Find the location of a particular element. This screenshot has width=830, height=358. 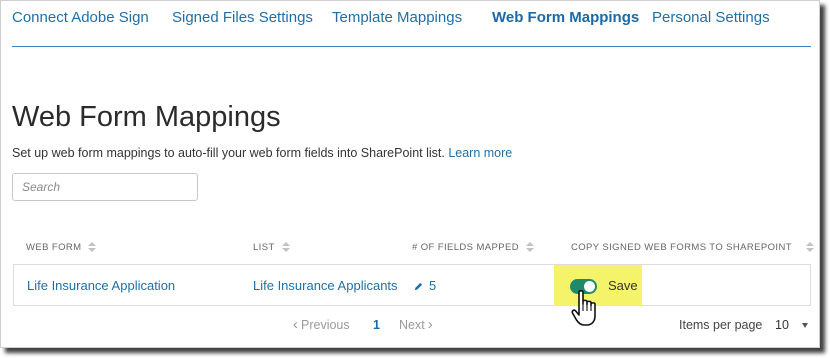

learn-more-link: Learn more is located at coordinates (480, 153).